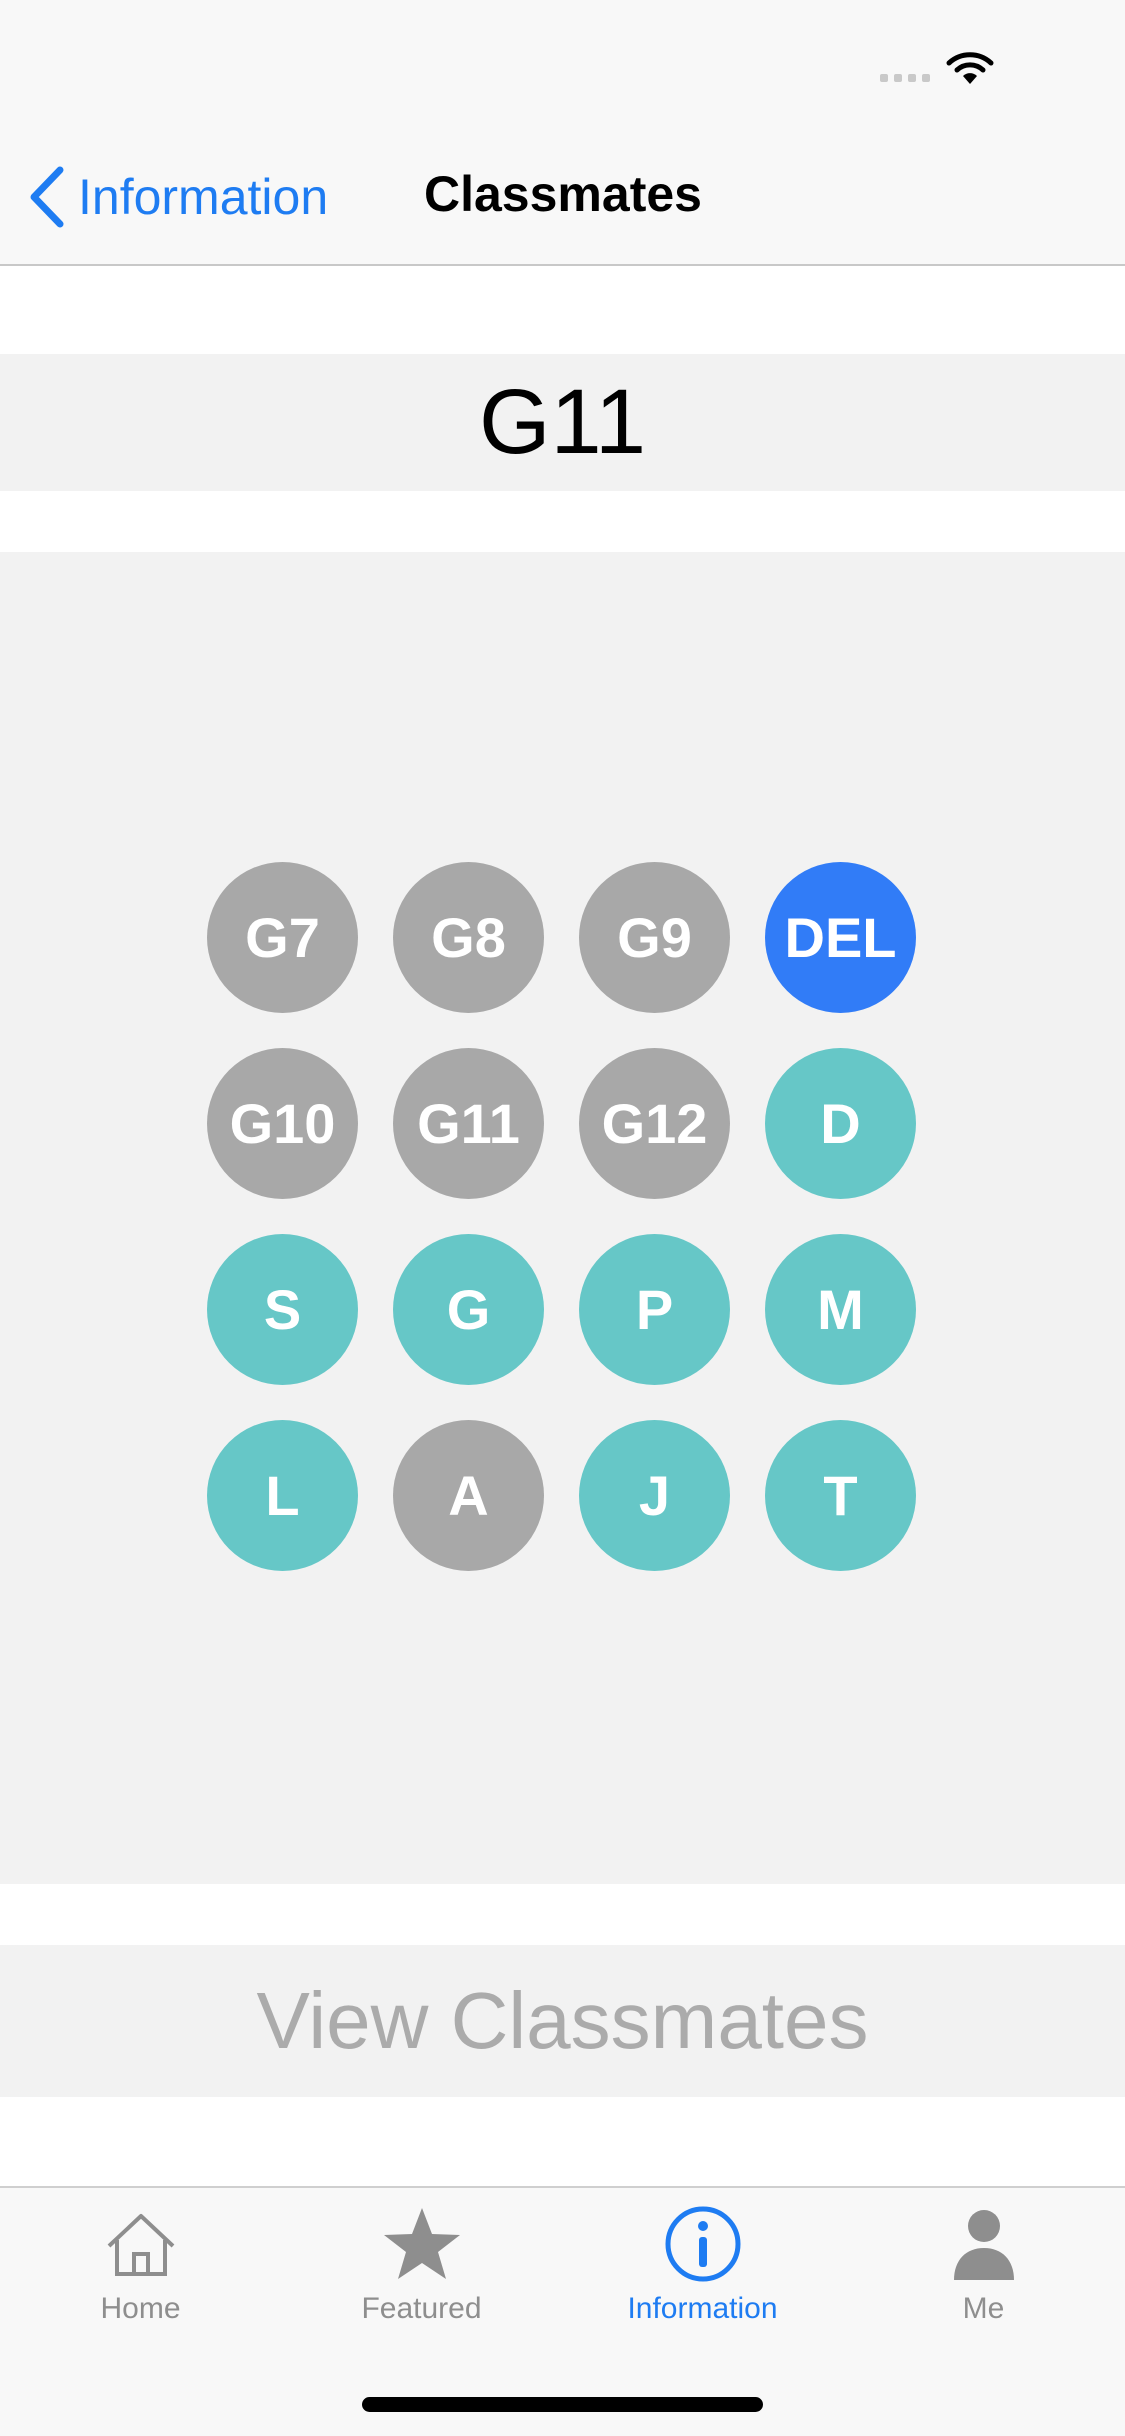 The width and height of the screenshot is (1125, 2436). What do you see at coordinates (203, 197) in the screenshot?
I see `back-label: Information` at bounding box center [203, 197].